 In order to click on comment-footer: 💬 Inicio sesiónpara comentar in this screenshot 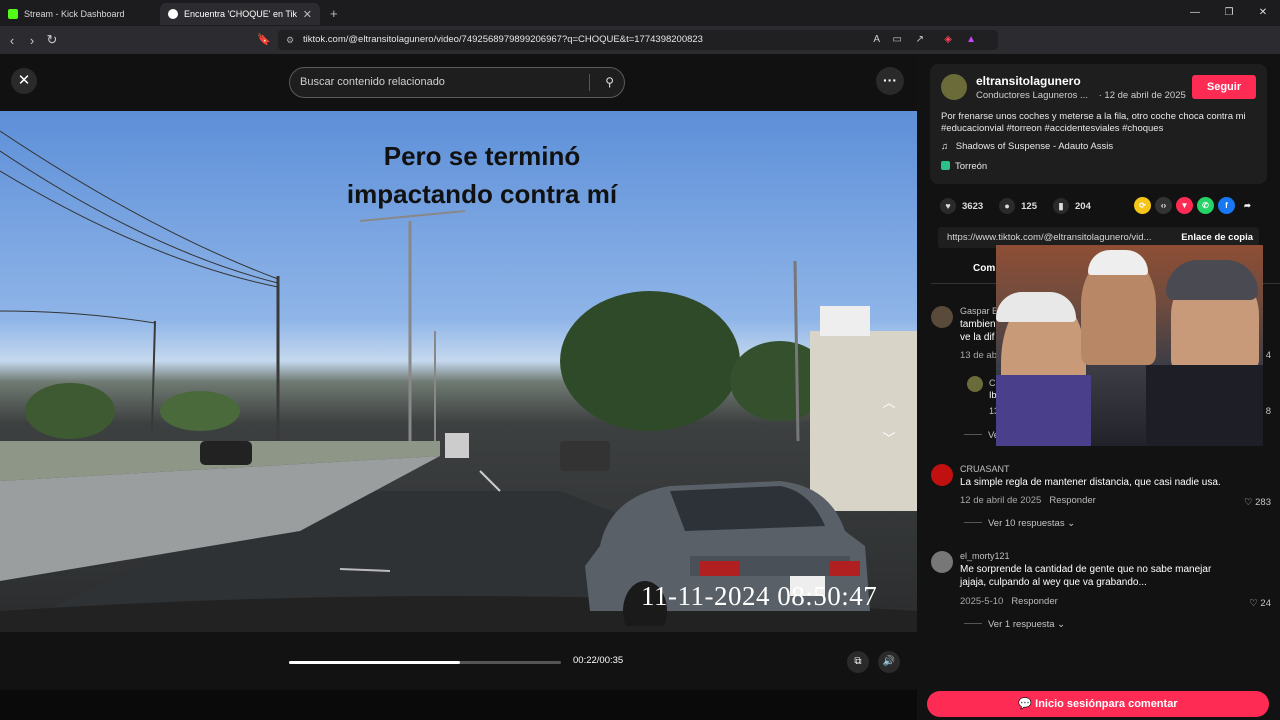, I will do `click(1098, 705)`.